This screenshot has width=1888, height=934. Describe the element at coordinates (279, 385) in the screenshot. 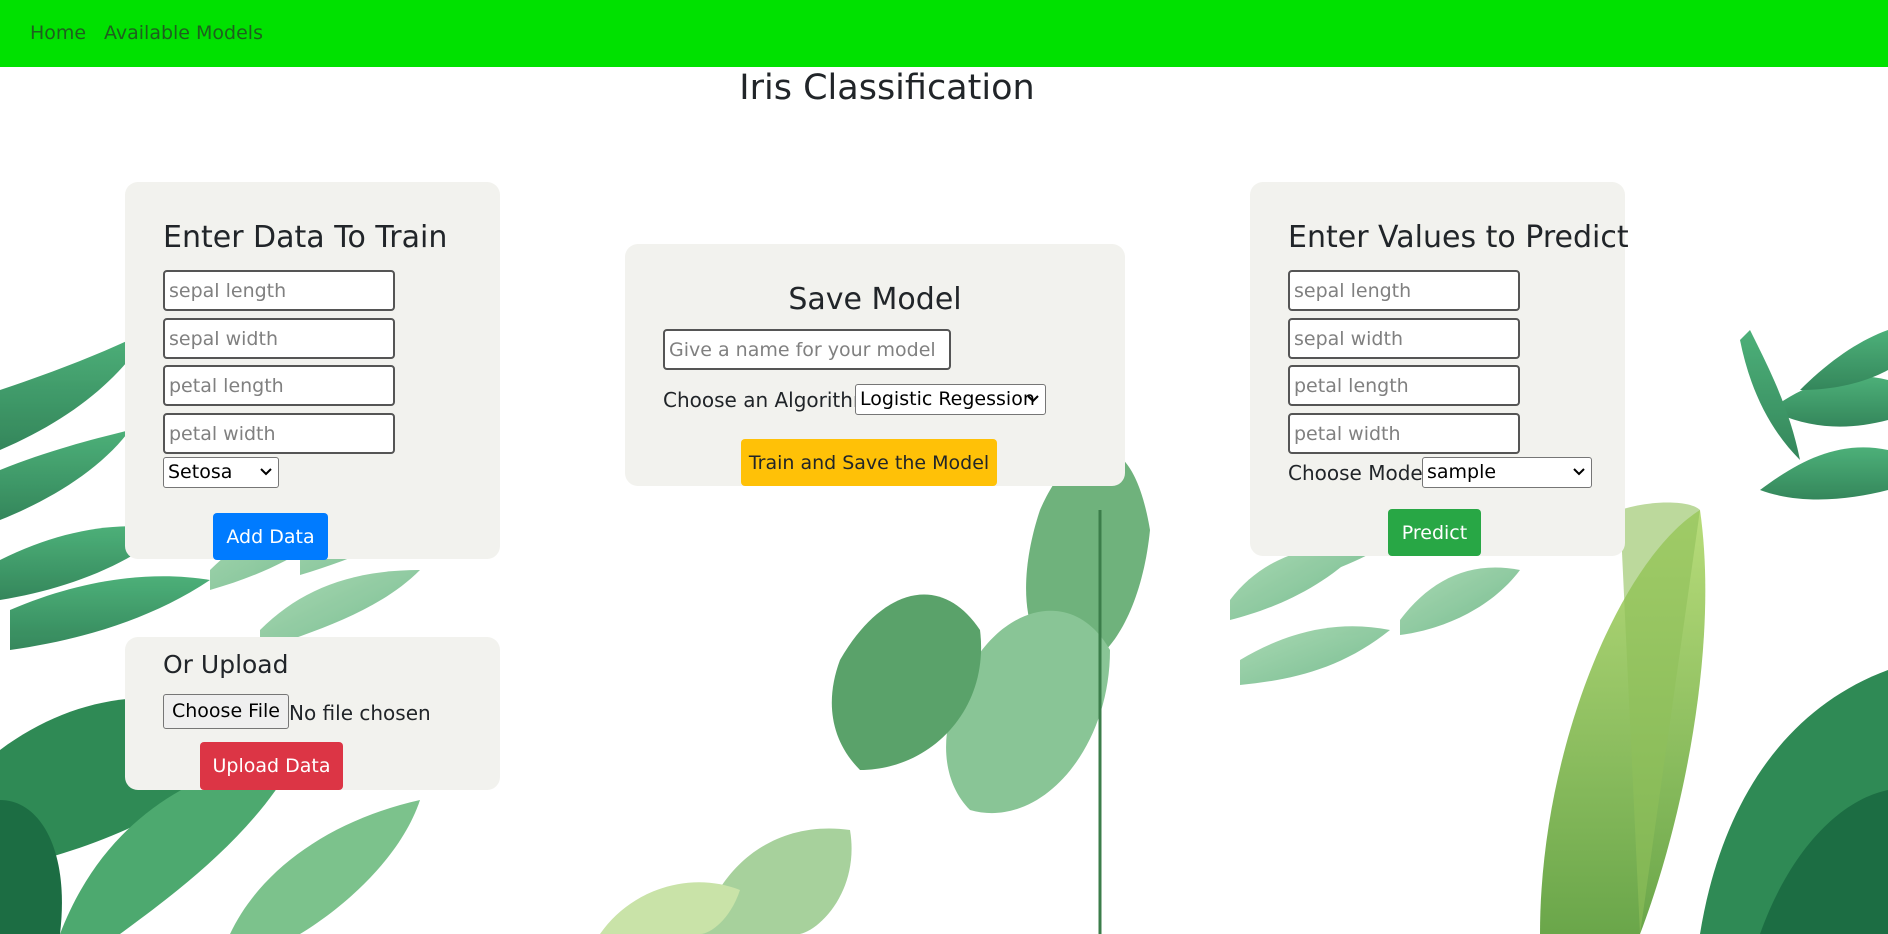

I see `train-petal-length-input` at that location.